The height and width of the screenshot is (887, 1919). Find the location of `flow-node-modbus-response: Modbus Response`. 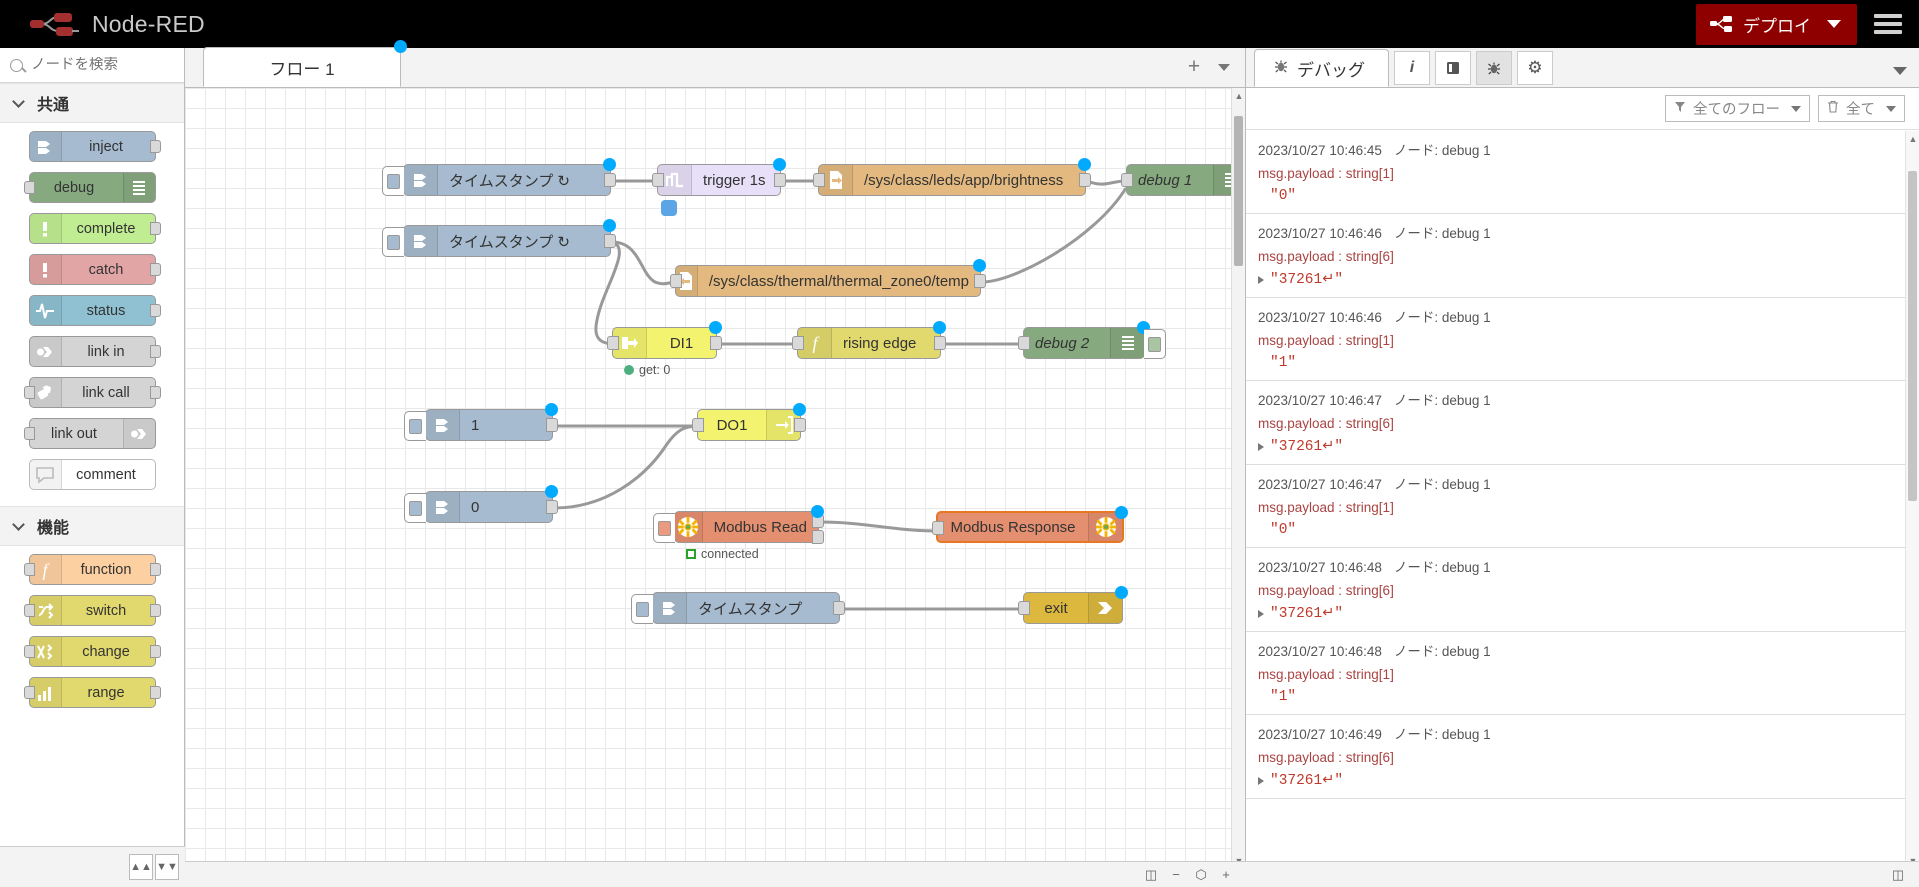

flow-node-modbus-response: Modbus Response is located at coordinates (1030, 524).